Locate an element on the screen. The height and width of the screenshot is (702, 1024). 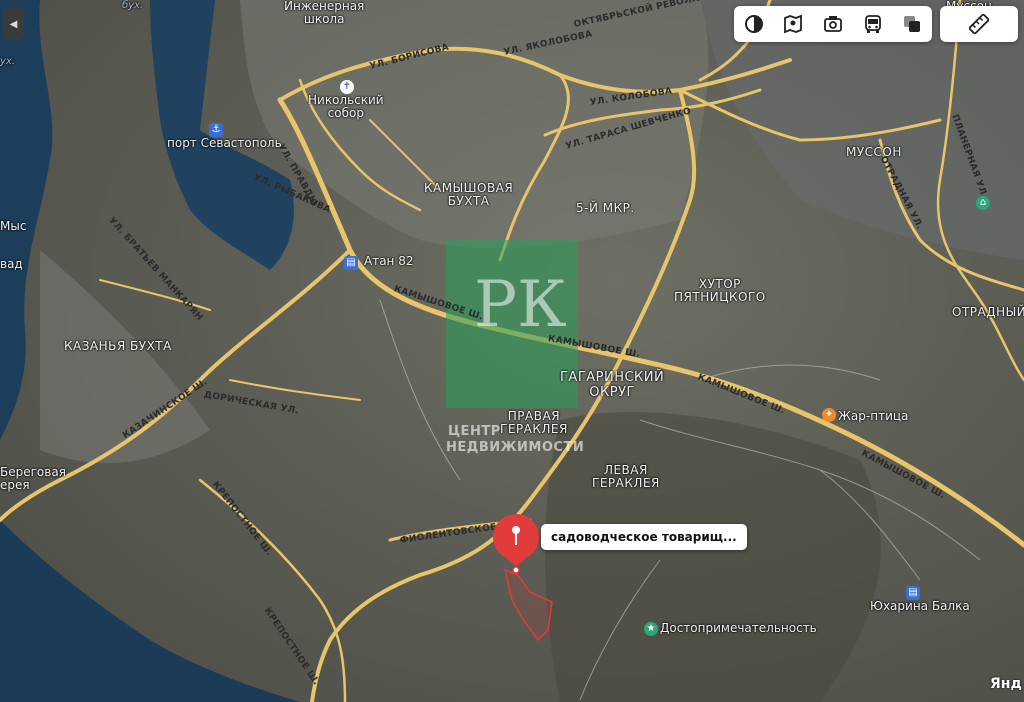
label-otradny: ОТРАДНЫЙ is located at coordinates (988, 312).